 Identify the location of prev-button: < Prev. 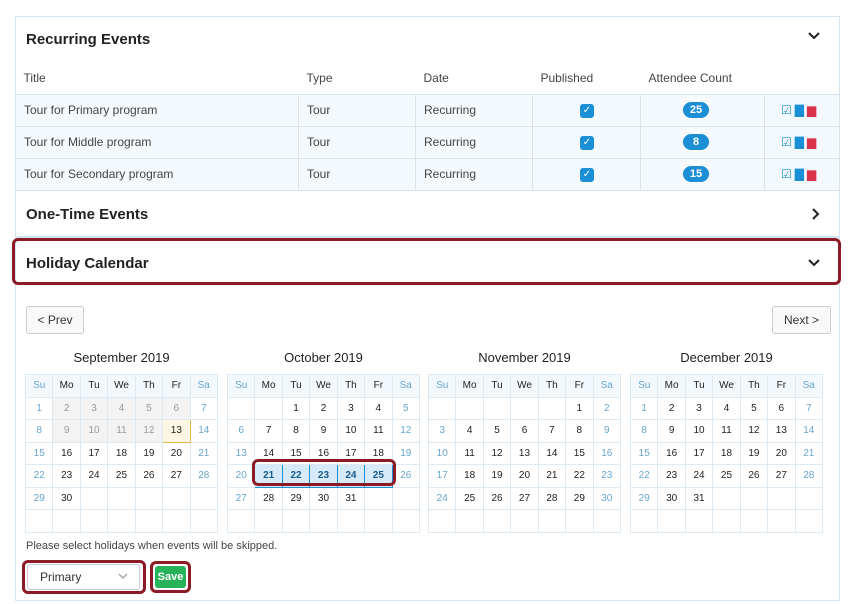
(55, 320).